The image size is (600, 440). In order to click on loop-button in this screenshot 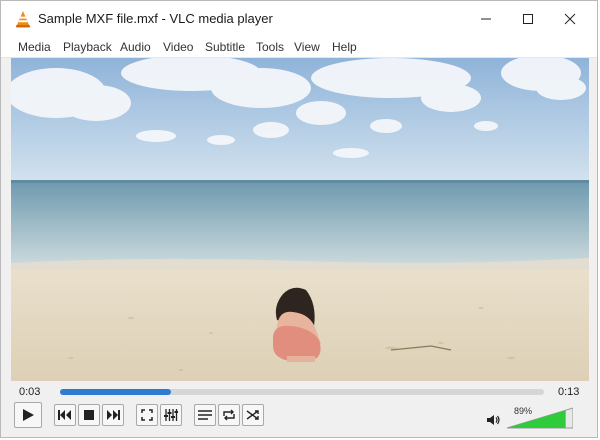, I will do `click(229, 415)`.